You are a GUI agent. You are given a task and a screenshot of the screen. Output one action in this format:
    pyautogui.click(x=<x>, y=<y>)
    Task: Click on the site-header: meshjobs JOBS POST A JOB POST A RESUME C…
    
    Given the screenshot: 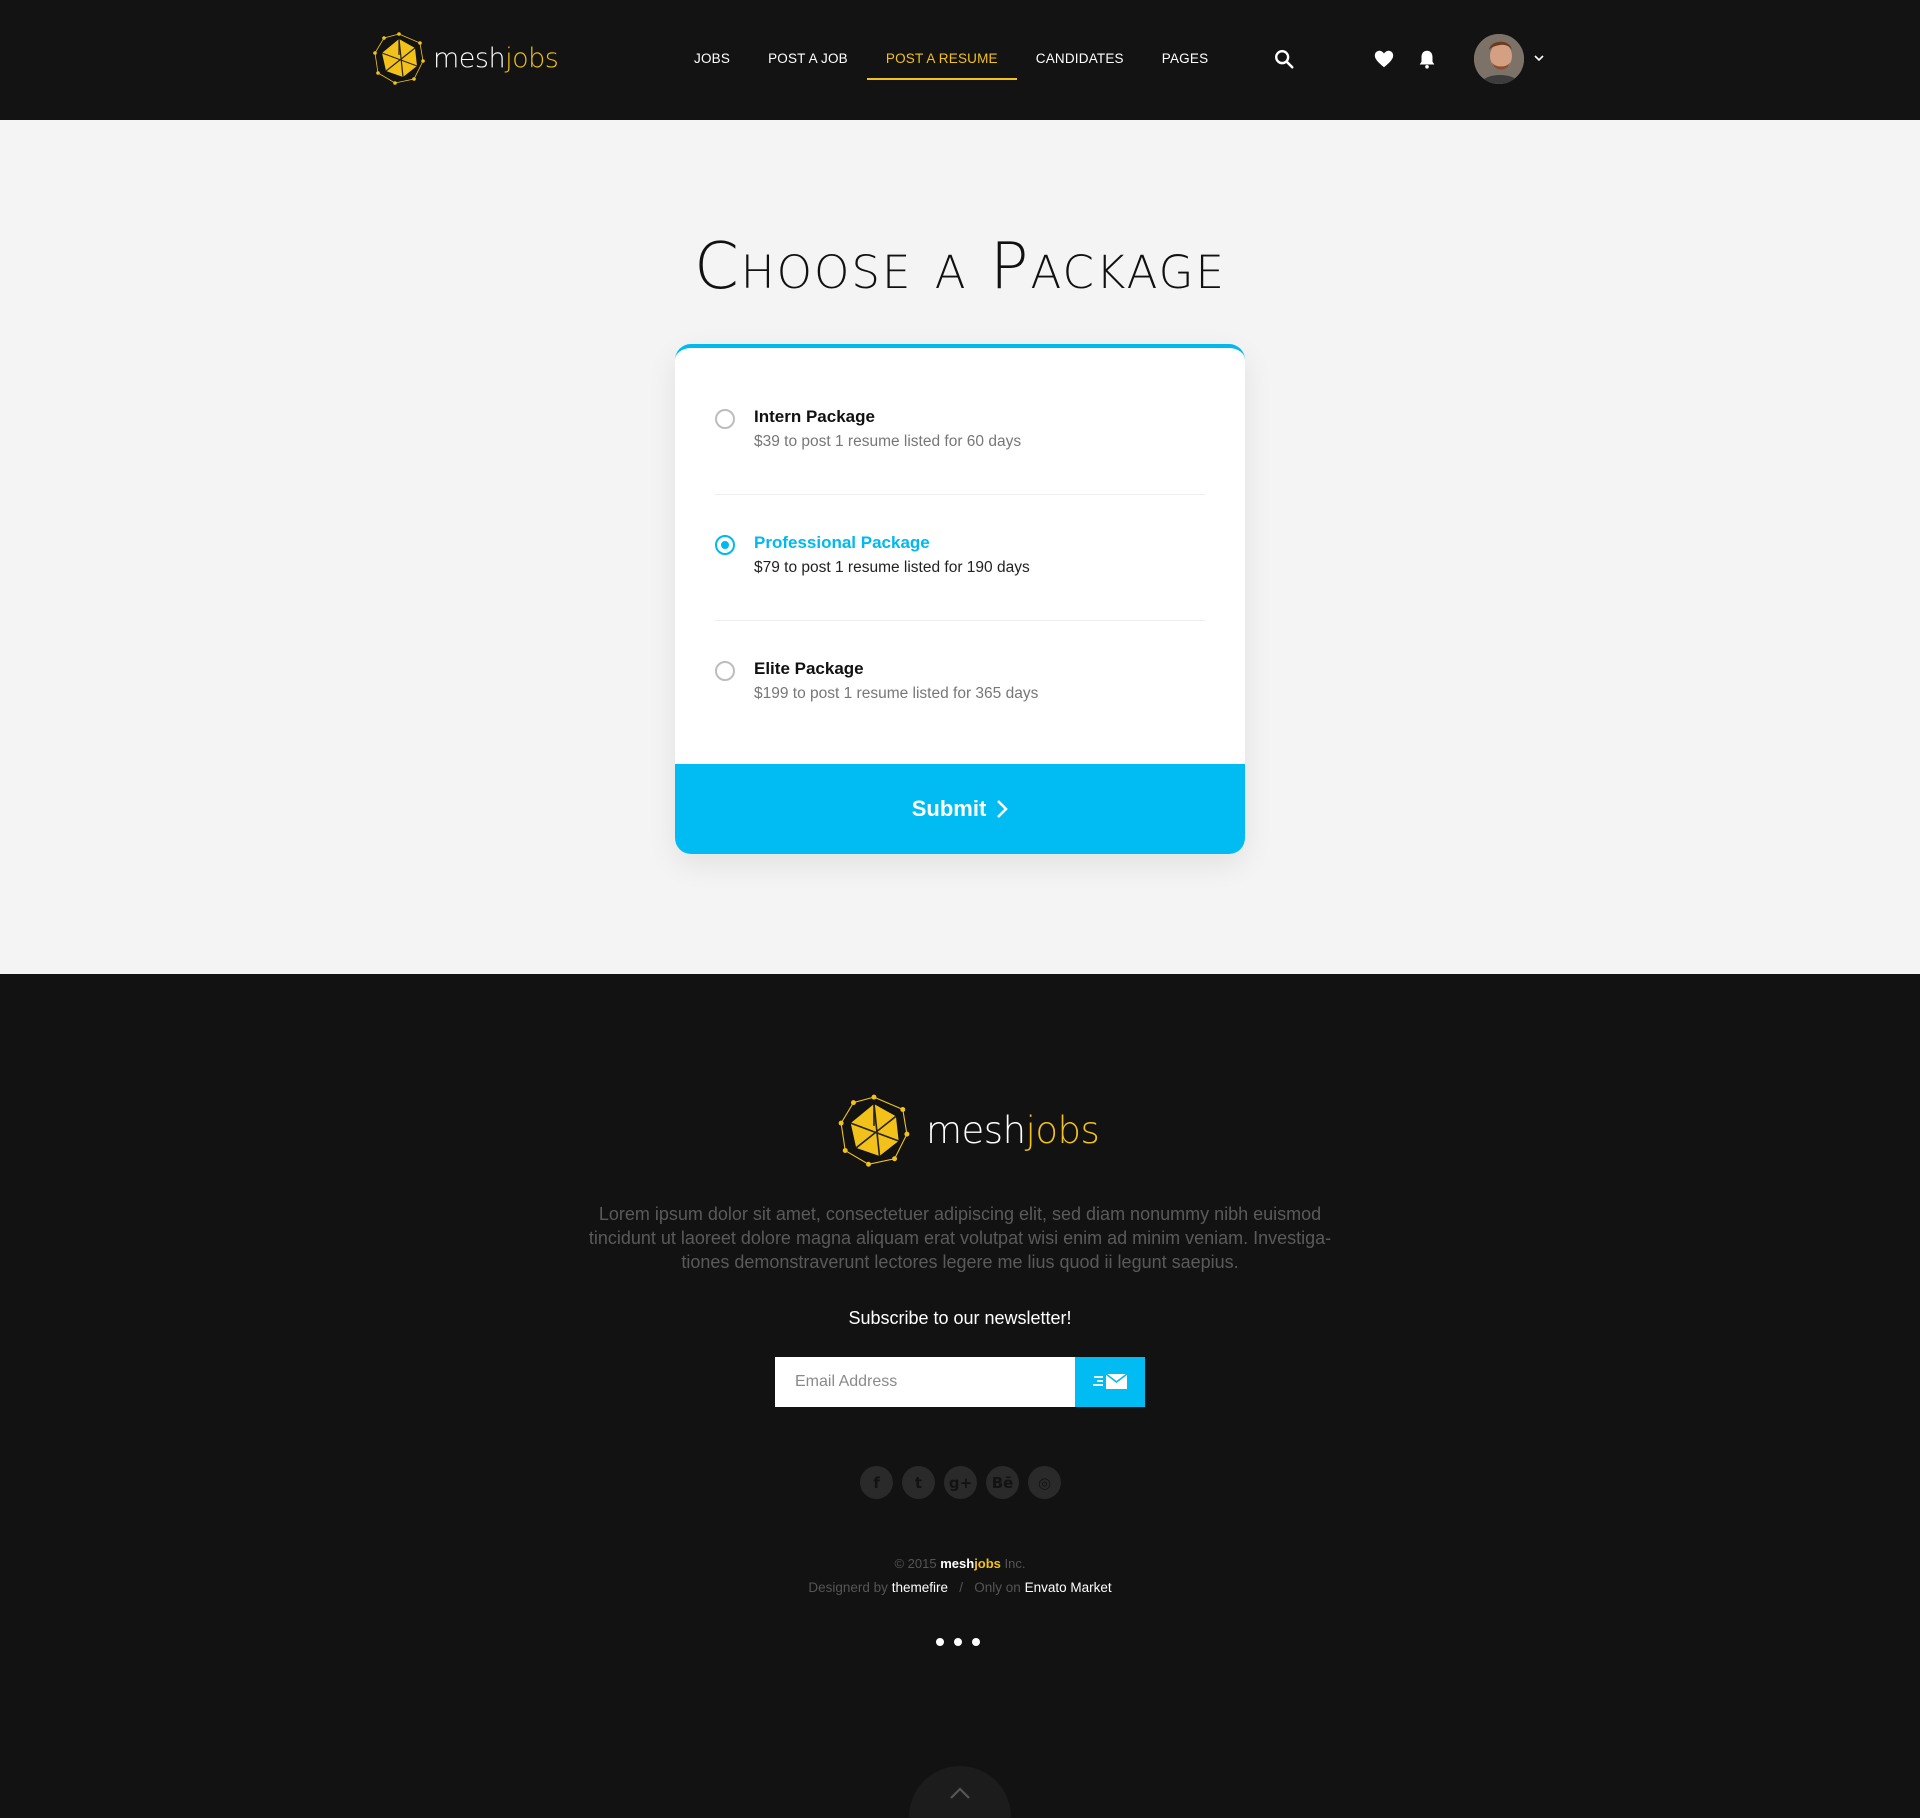 What is the action you would take?
    pyautogui.click(x=960, y=60)
    